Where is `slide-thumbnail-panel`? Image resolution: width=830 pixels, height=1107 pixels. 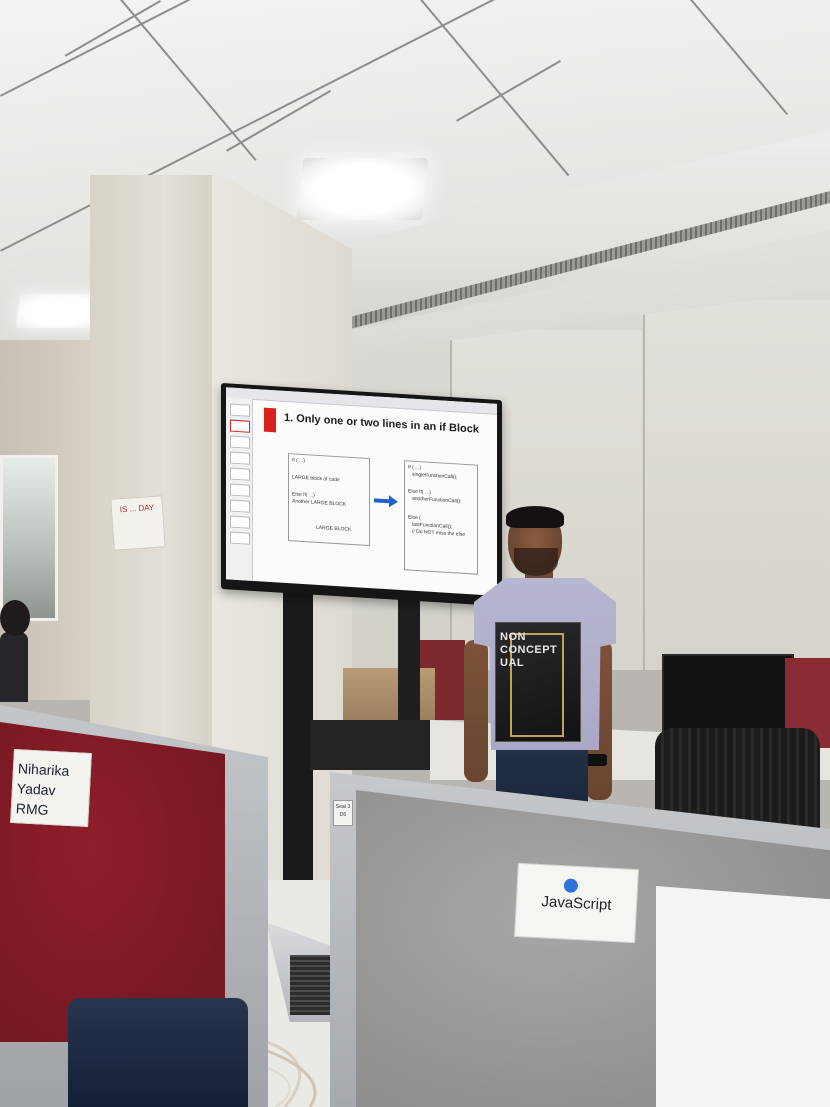 slide-thumbnail-panel is located at coordinates (239, 489).